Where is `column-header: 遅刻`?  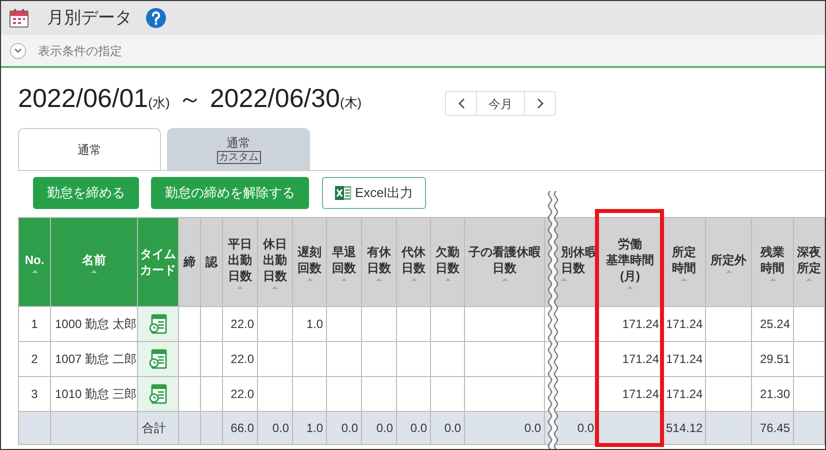
column-header: 遅刻 is located at coordinates (310, 252).